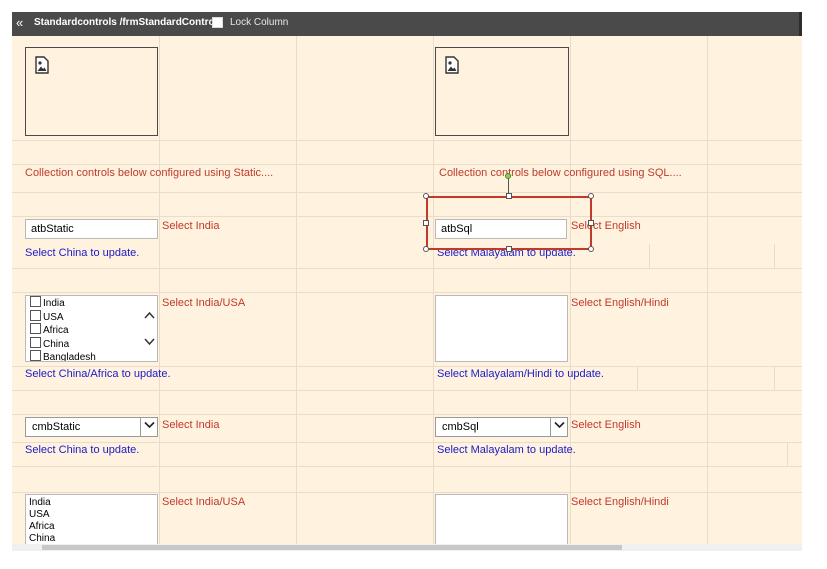  I want to click on checklist-item: China, so click(91, 343).